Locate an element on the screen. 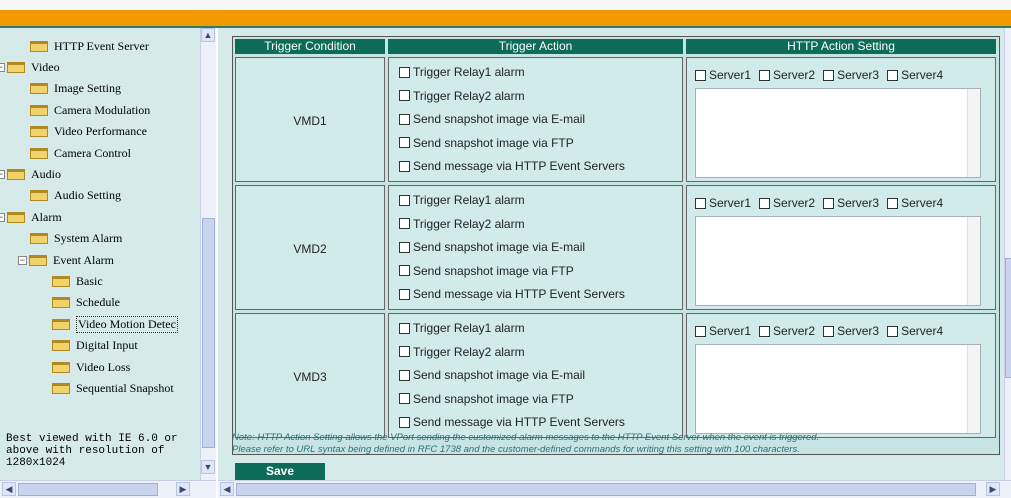  tree-vertical-scrollbar: ▲ ▼ is located at coordinates (208, 254).